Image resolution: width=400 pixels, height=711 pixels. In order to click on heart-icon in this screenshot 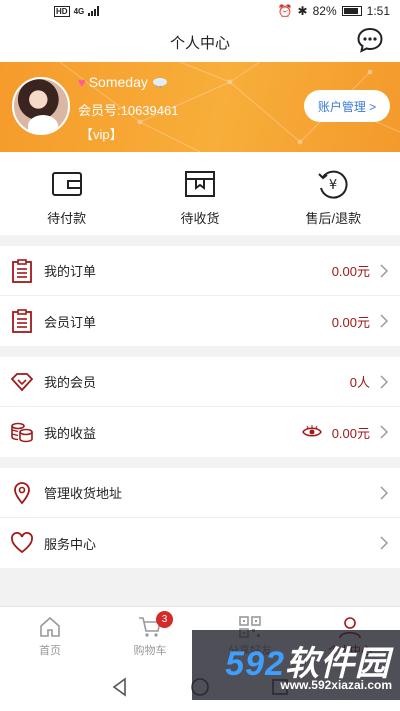, I will do `click(22, 543)`.